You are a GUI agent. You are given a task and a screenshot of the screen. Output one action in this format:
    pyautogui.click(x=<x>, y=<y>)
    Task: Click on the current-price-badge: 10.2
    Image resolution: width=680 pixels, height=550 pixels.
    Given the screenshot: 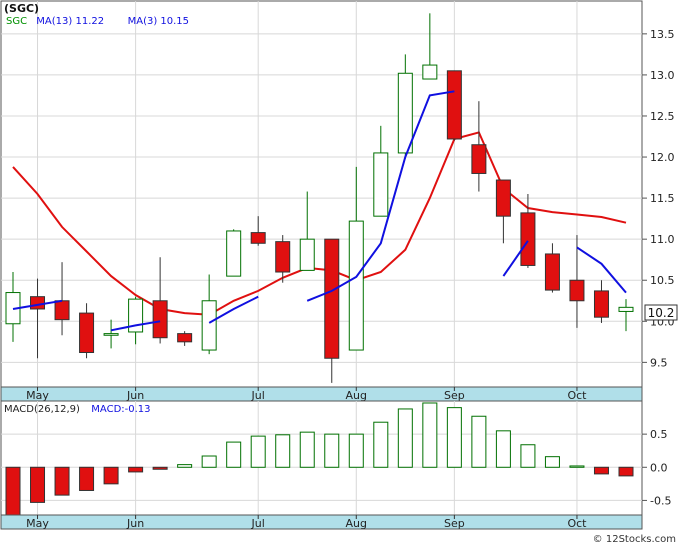 What is the action you would take?
    pyautogui.click(x=661, y=312)
    